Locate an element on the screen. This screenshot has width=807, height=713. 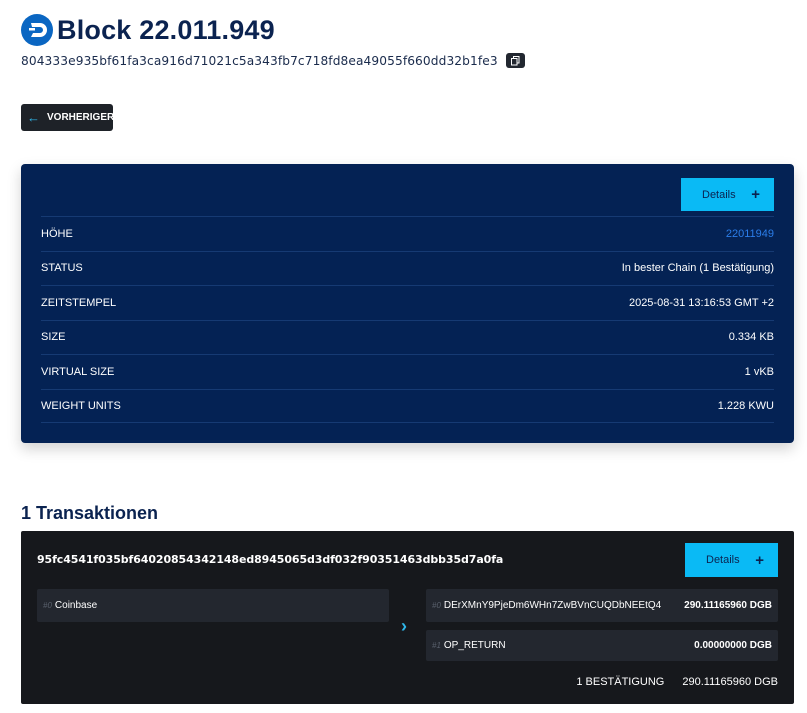
info-label: SIZE is located at coordinates (53, 337).